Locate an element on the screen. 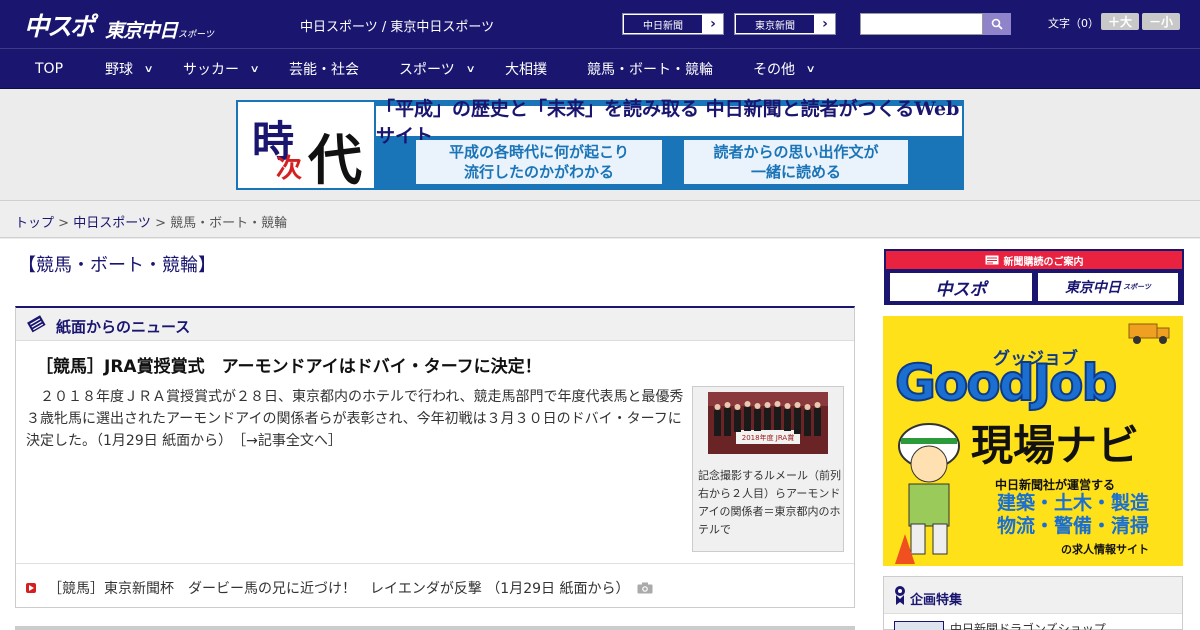 This screenshot has height=630, width=1200. breadcrumb-top-link: トップ is located at coordinates (34, 223).